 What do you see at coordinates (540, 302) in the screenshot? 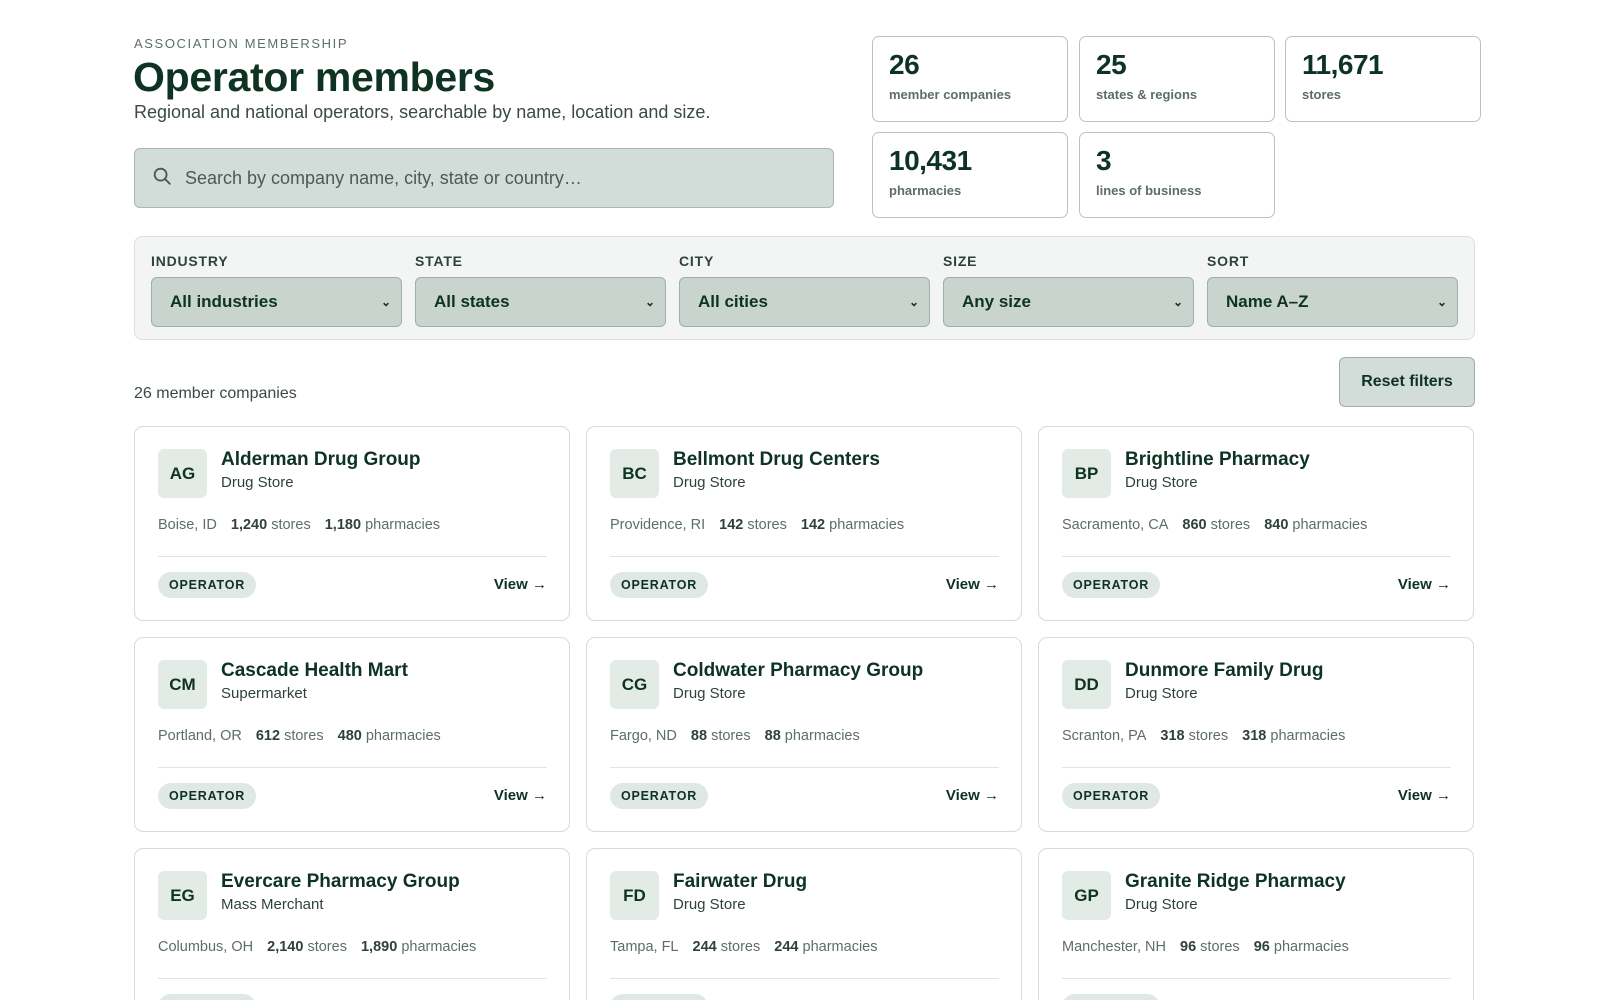
I see `state-select: All states ⌄` at bounding box center [540, 302].